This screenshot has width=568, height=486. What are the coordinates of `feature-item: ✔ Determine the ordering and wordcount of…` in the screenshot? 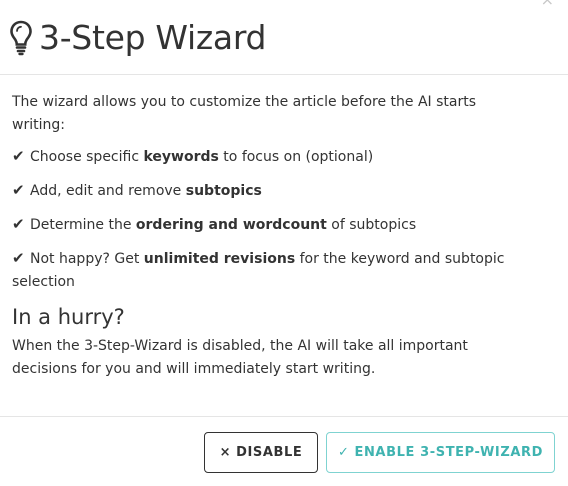 It's located at (284, 225).